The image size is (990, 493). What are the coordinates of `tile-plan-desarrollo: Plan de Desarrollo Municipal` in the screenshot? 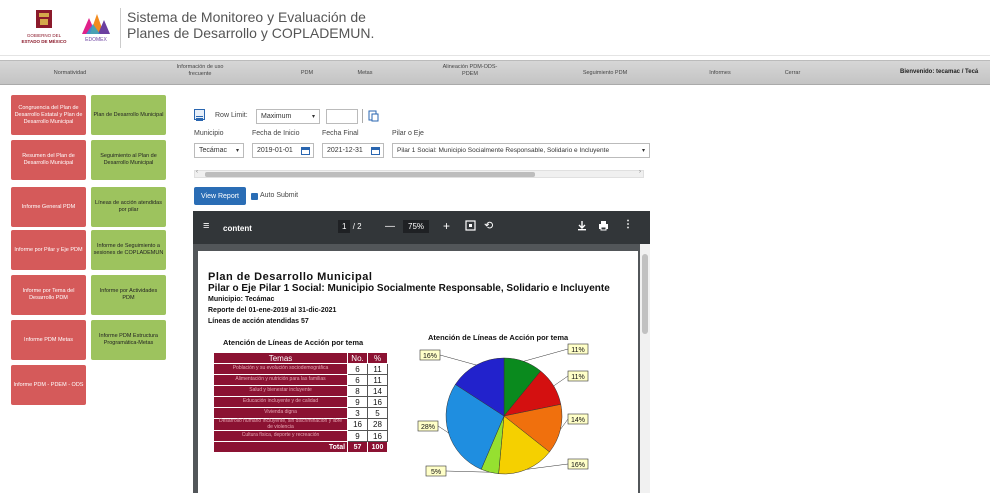 It's located at (128, 115).